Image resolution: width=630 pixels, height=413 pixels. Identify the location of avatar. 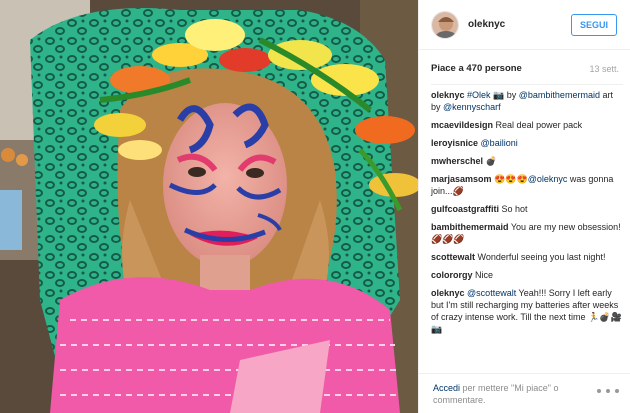
(445, 24).